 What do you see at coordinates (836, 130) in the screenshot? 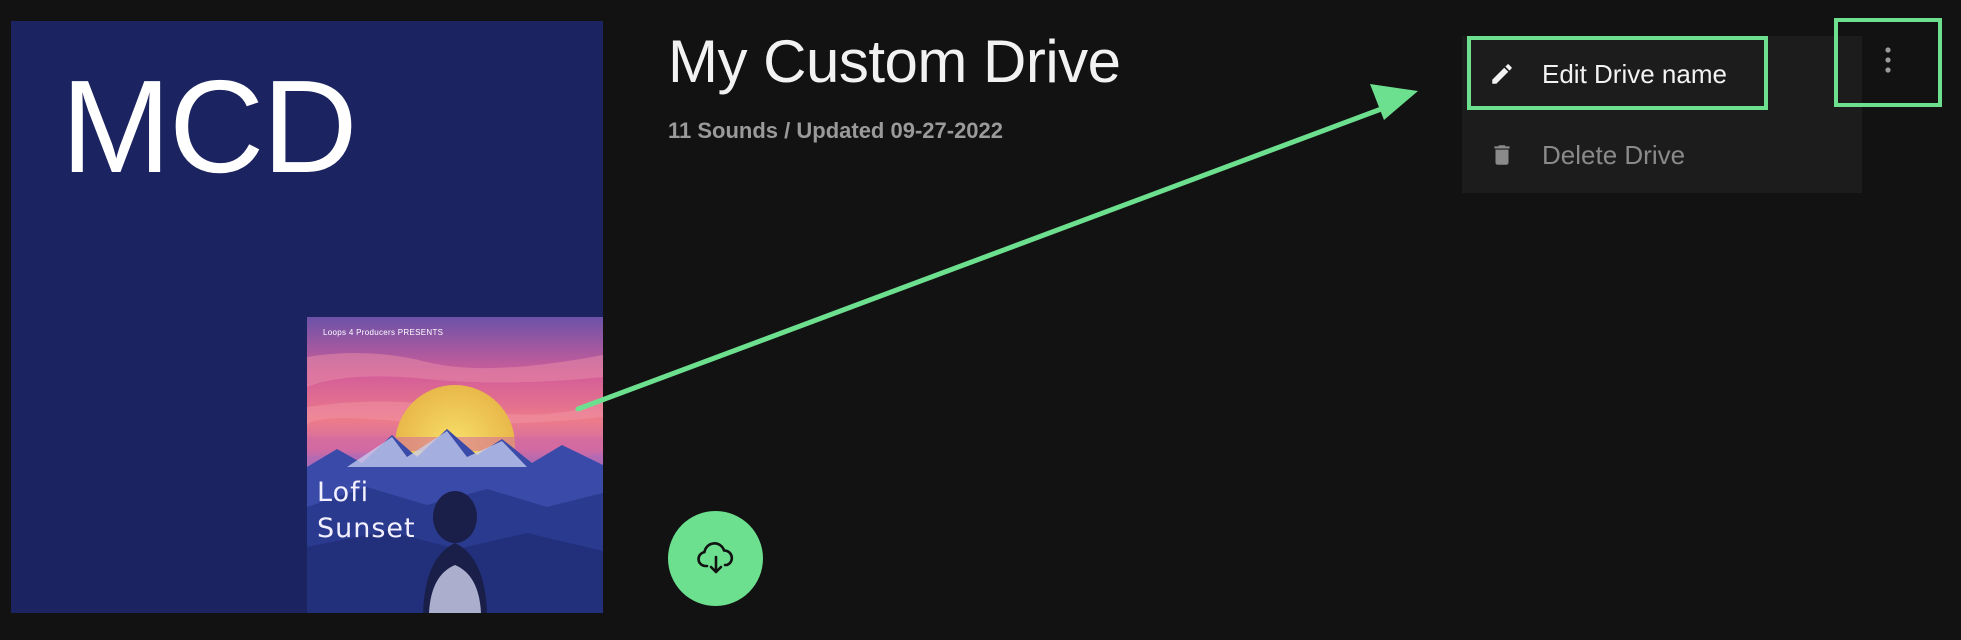
I see `drive-meta: 11 Sounds / Updated 09-27-2022` at bounding box center [836, 130].